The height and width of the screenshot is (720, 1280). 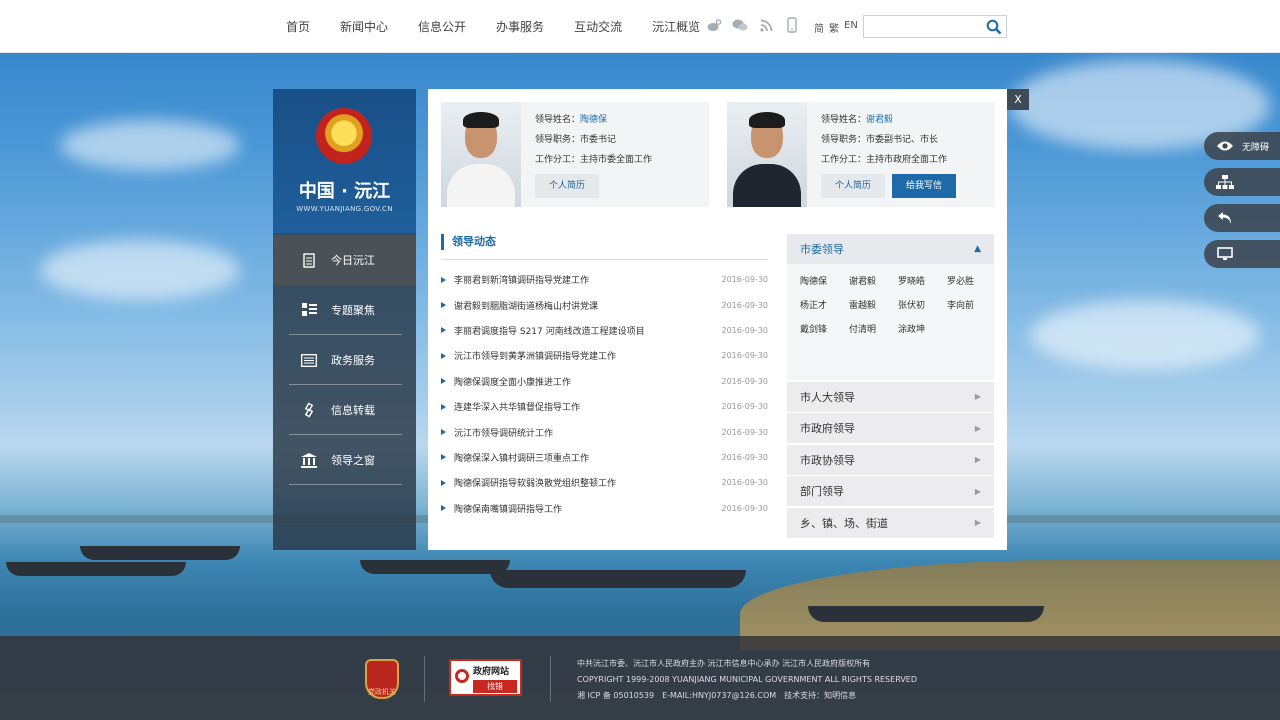 What do you see at coordinates (604, 330) in the screenshot?
I see `news-item: 李丽君调度指导 S217 河南线改造工程建设项目 2016-09-30` at bounding box center [604, 330].